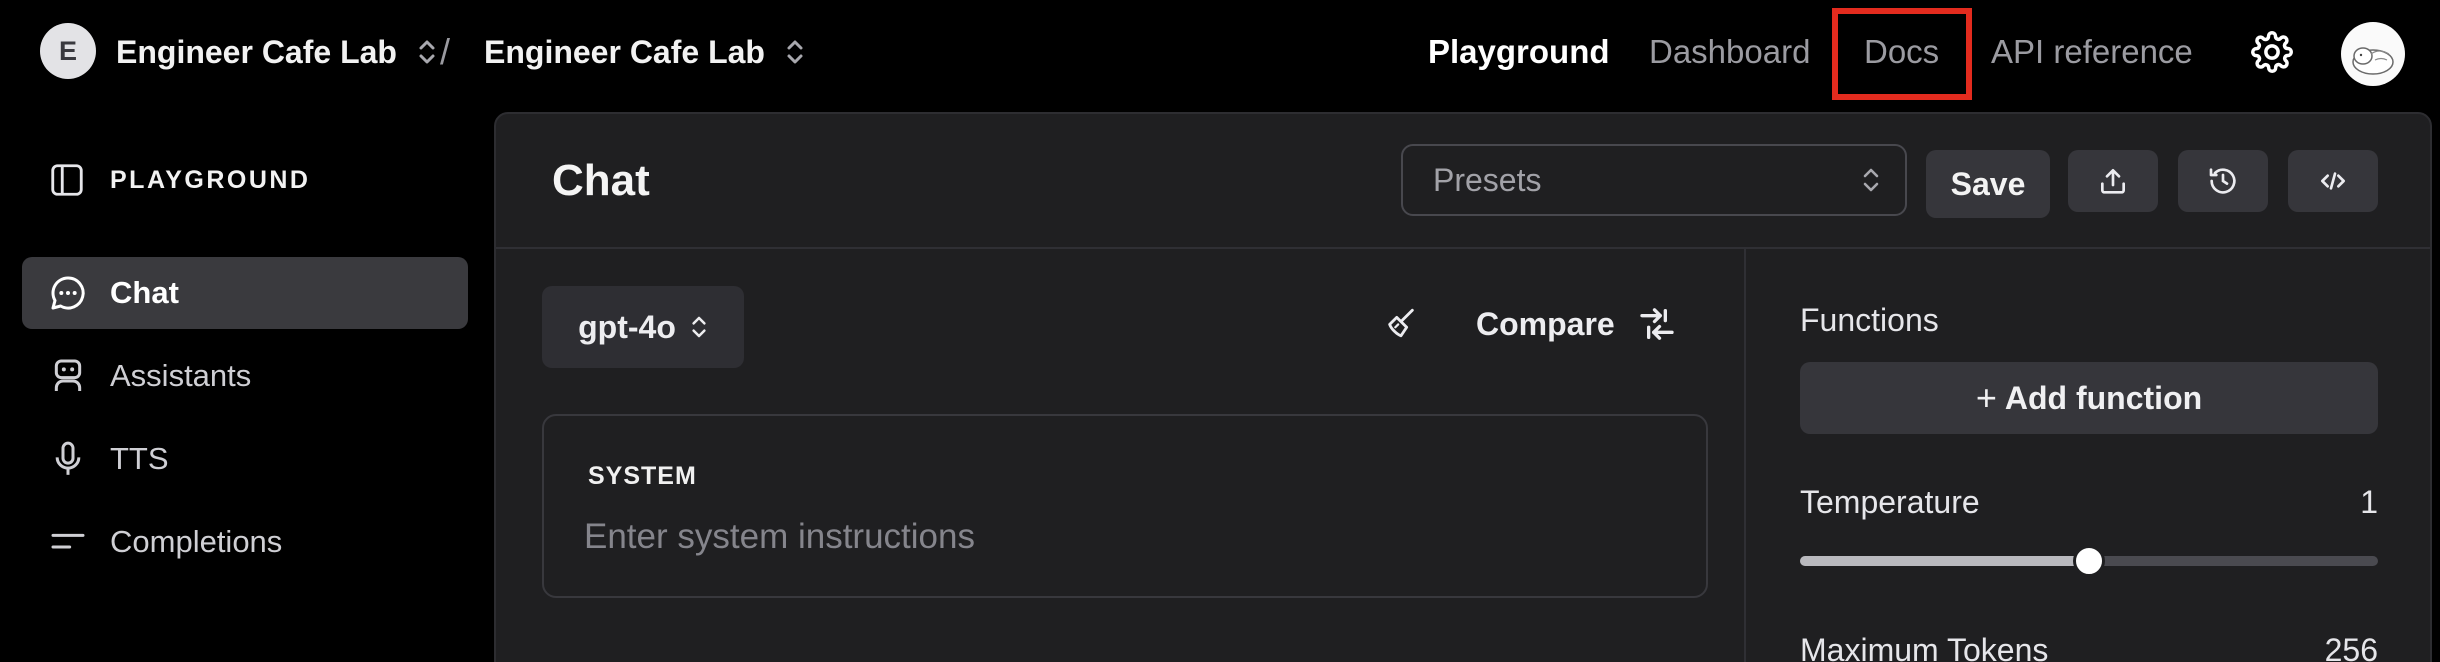 Image resolution: width=2440 pixels, height=662 pixels. I want to click on robot-icon, so click(68, 375).